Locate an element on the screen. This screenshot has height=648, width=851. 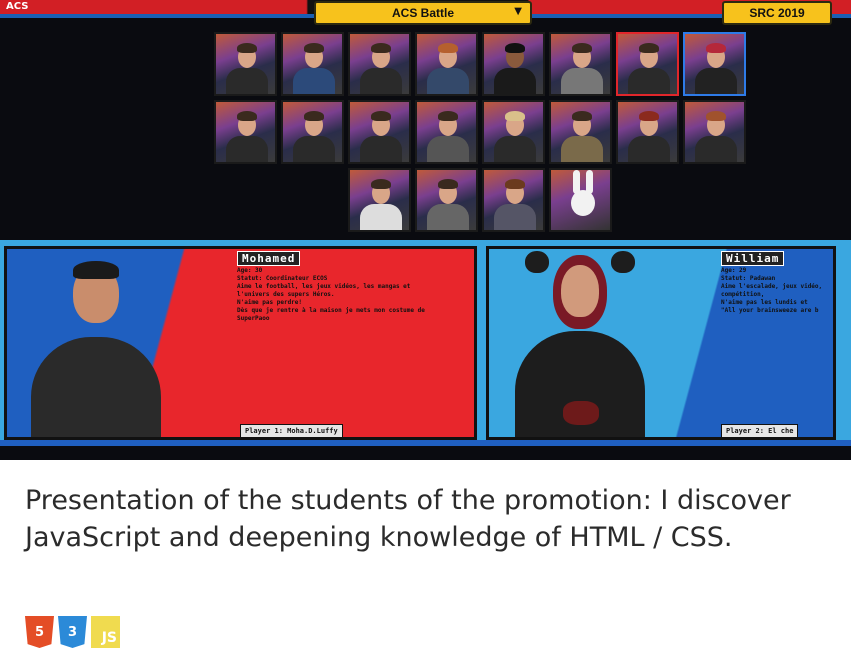
player2-name: William is located at coordinates (753, 258).